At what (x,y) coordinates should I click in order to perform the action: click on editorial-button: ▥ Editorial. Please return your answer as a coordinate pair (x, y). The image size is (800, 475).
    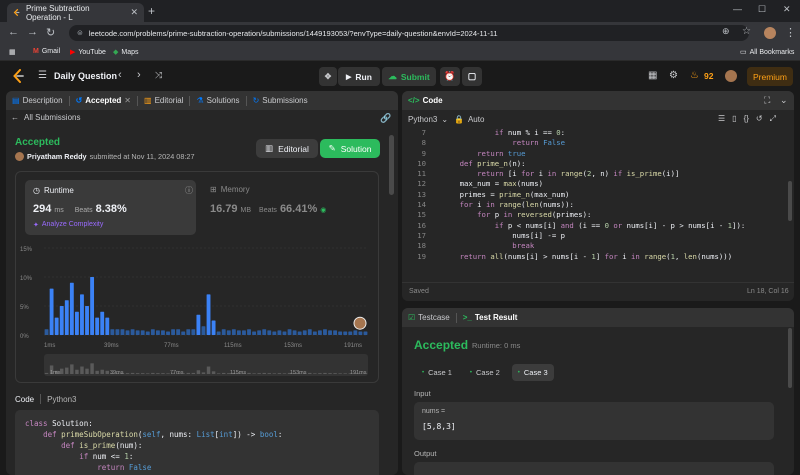
    Looking at the image, I should click on (287, 148).